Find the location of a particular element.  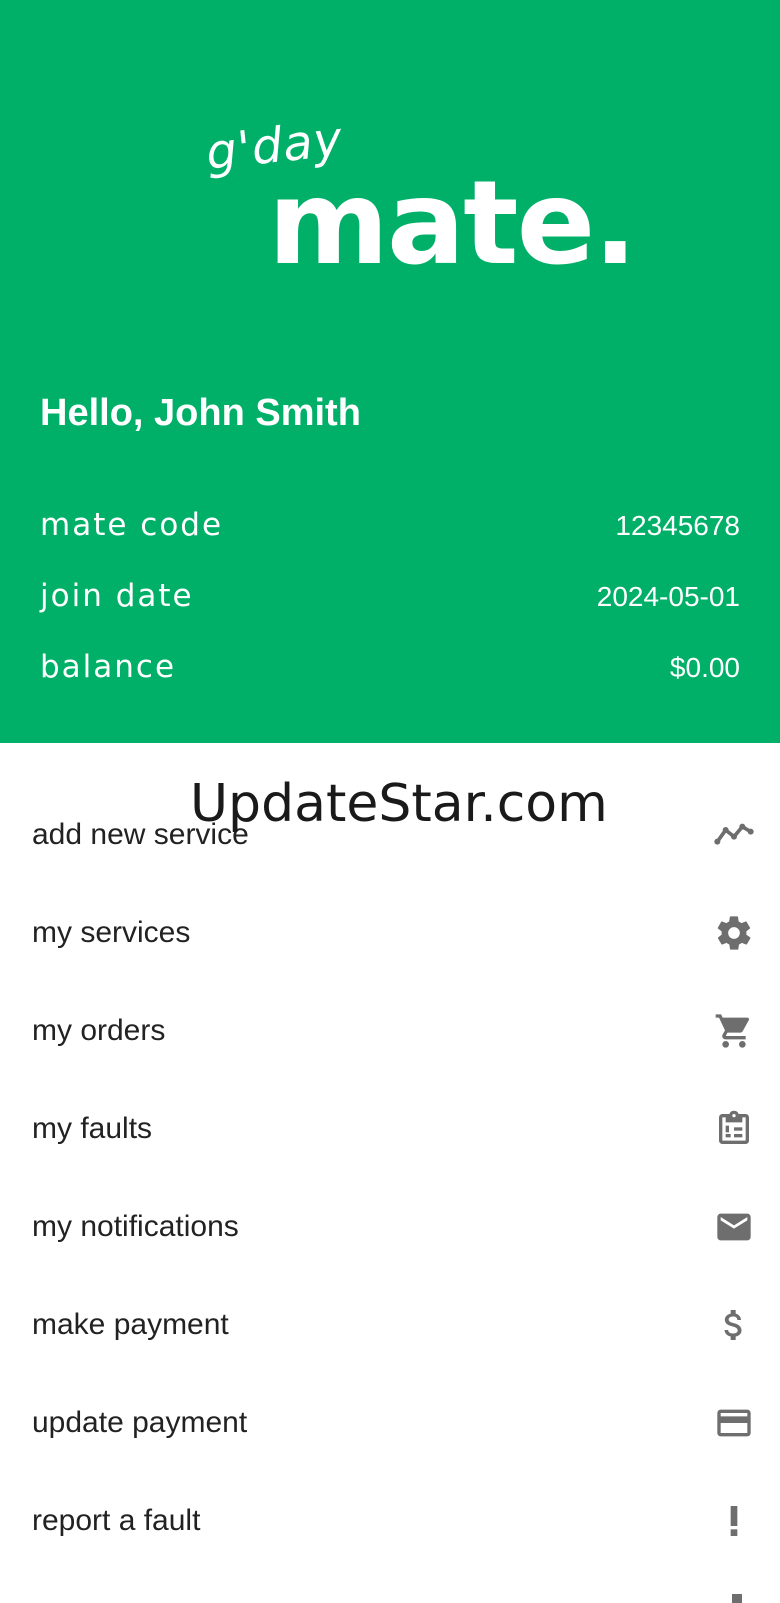

greeting-text: Hello, John Smith is located at coordinates (200, 413).